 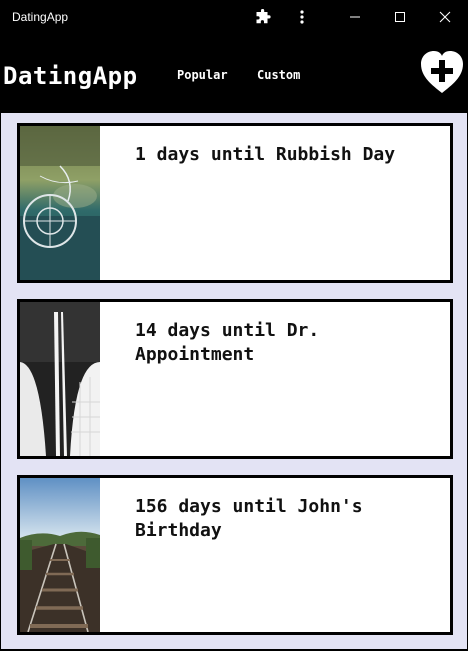 What do you see at coordinates (265, 154) in the screenshot?
I see `event-countdown-text: 1 days until Rubbish Day` at bounding box center [265, 154].